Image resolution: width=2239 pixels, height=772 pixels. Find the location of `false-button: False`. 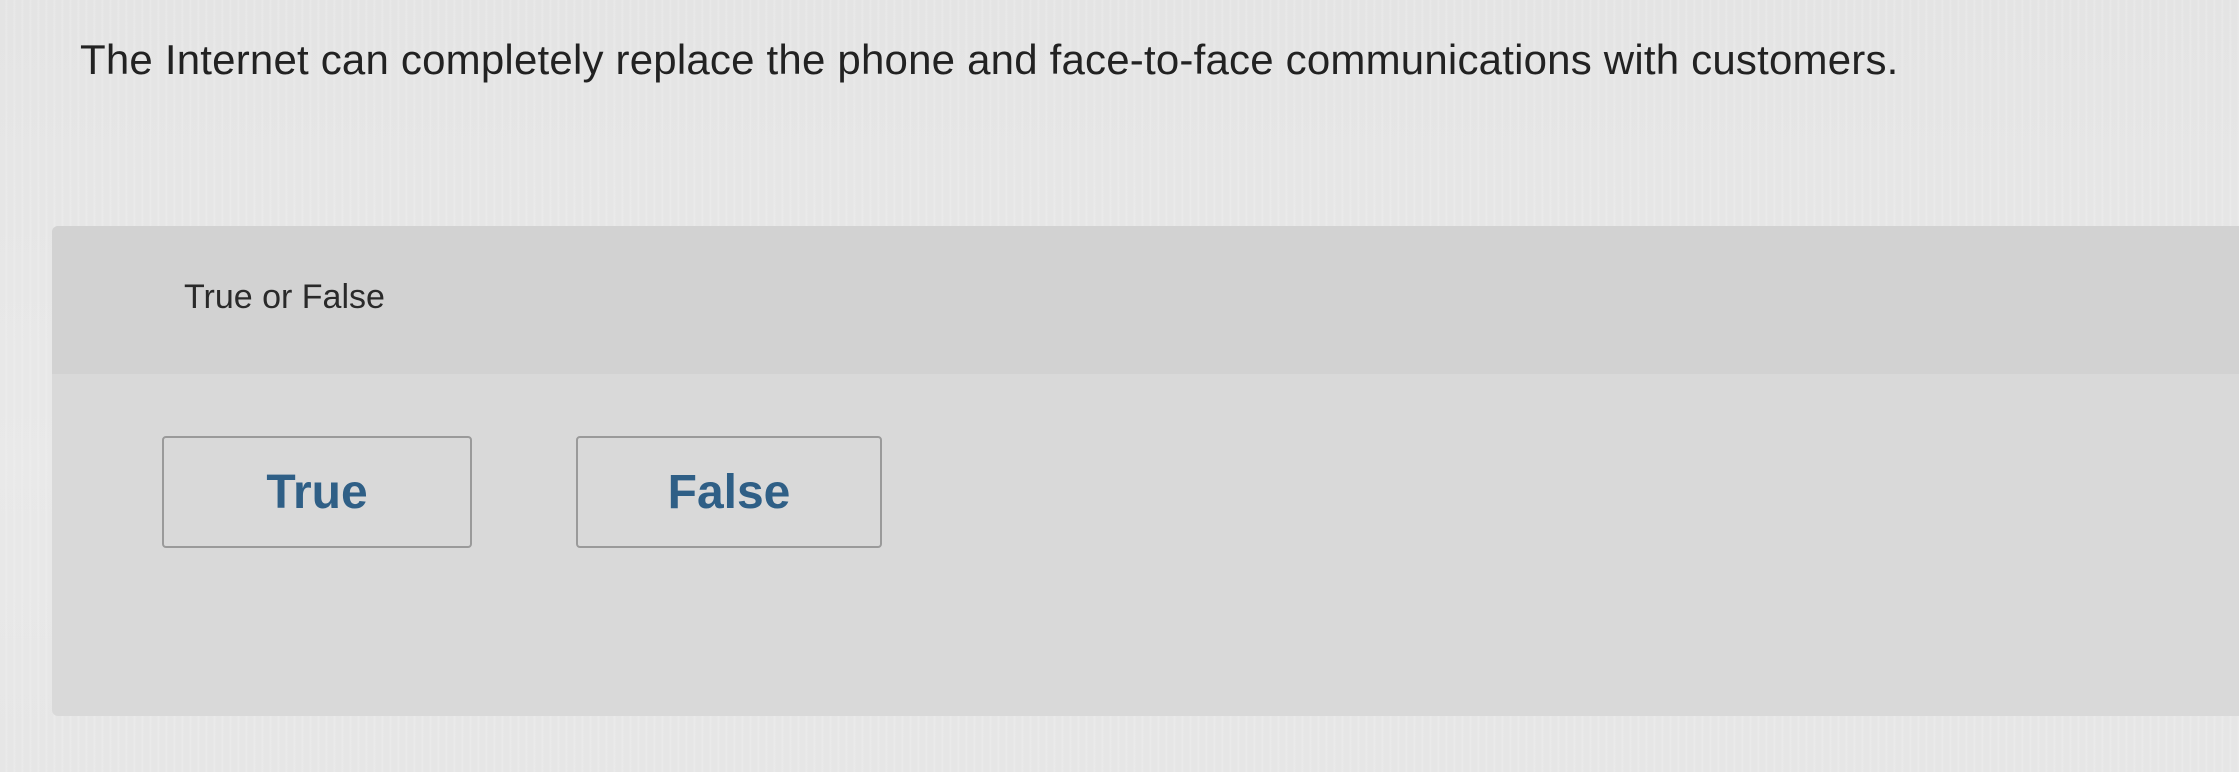

false-button: False is located at coordinates (729, 492).